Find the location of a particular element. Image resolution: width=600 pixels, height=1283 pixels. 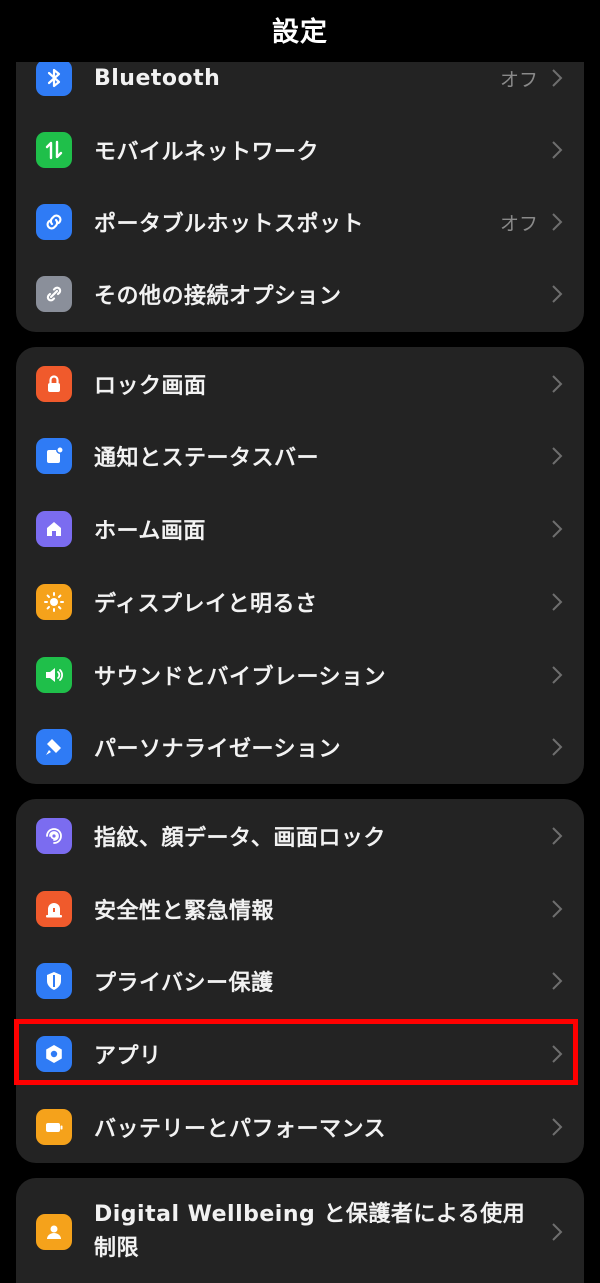

home-icon is located at coordinates (54, 529).